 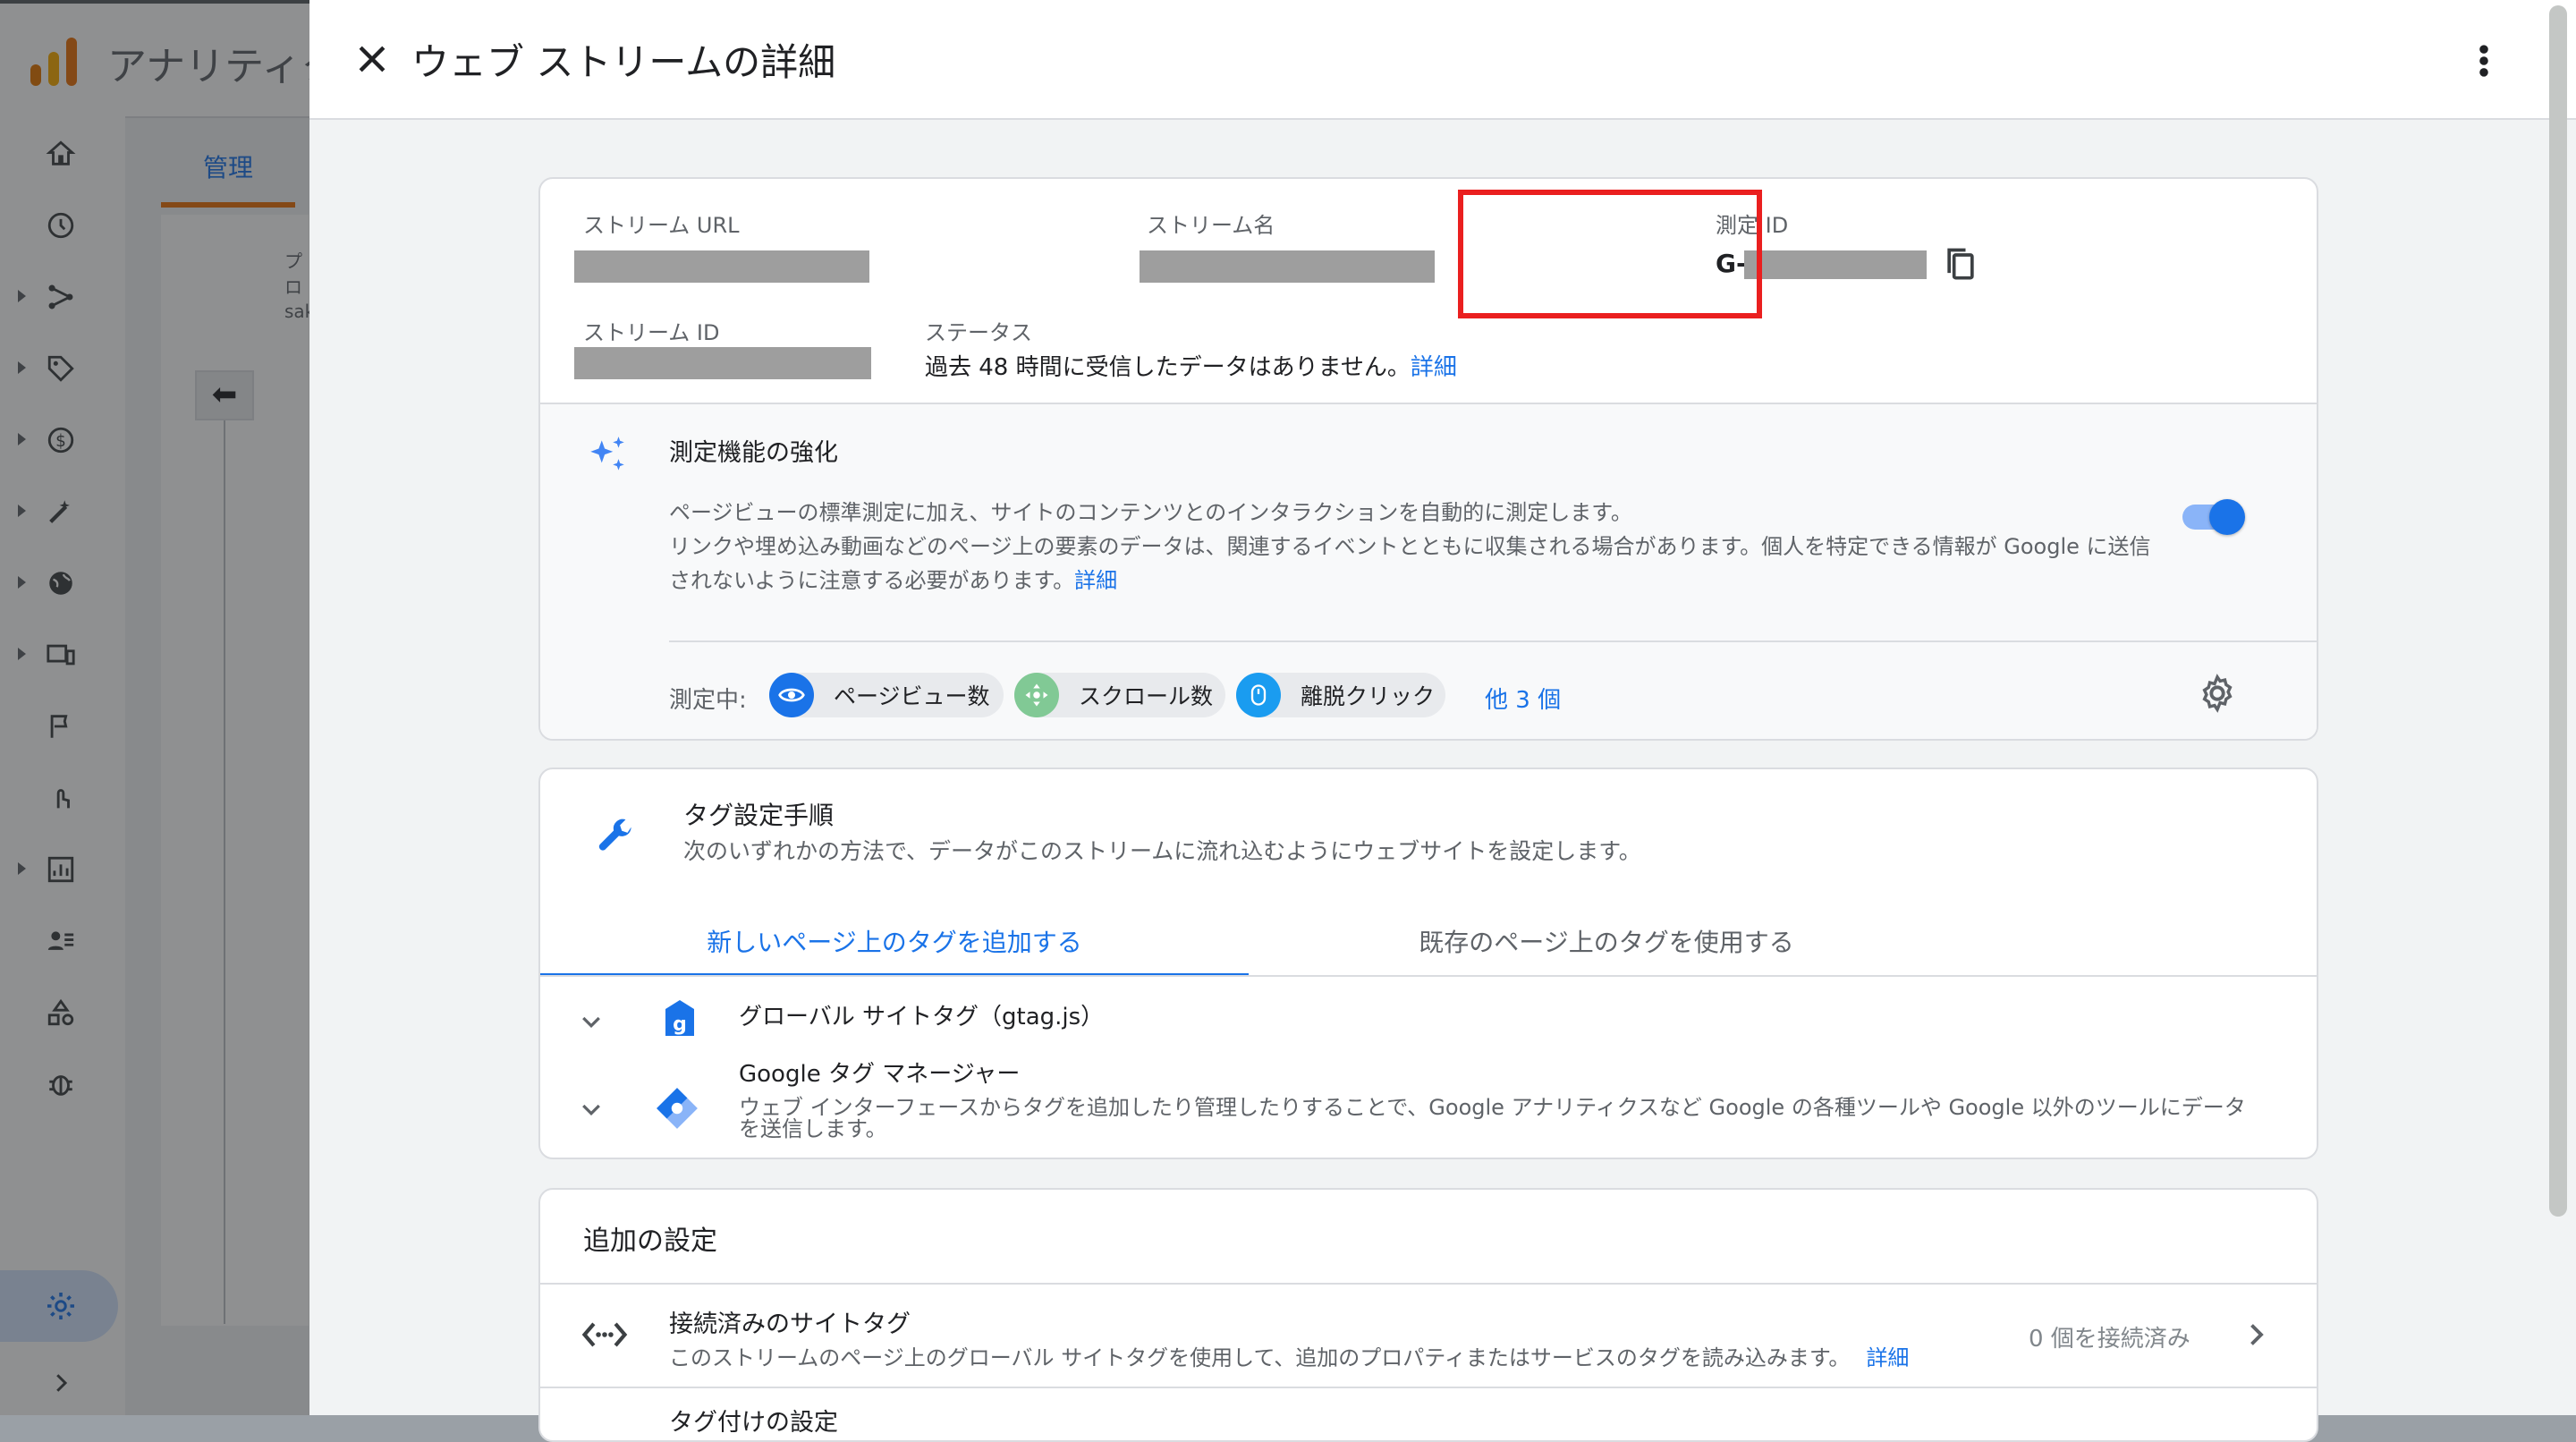 I want to click on stream-name-value-redacted, so click(x=1287, y=266).